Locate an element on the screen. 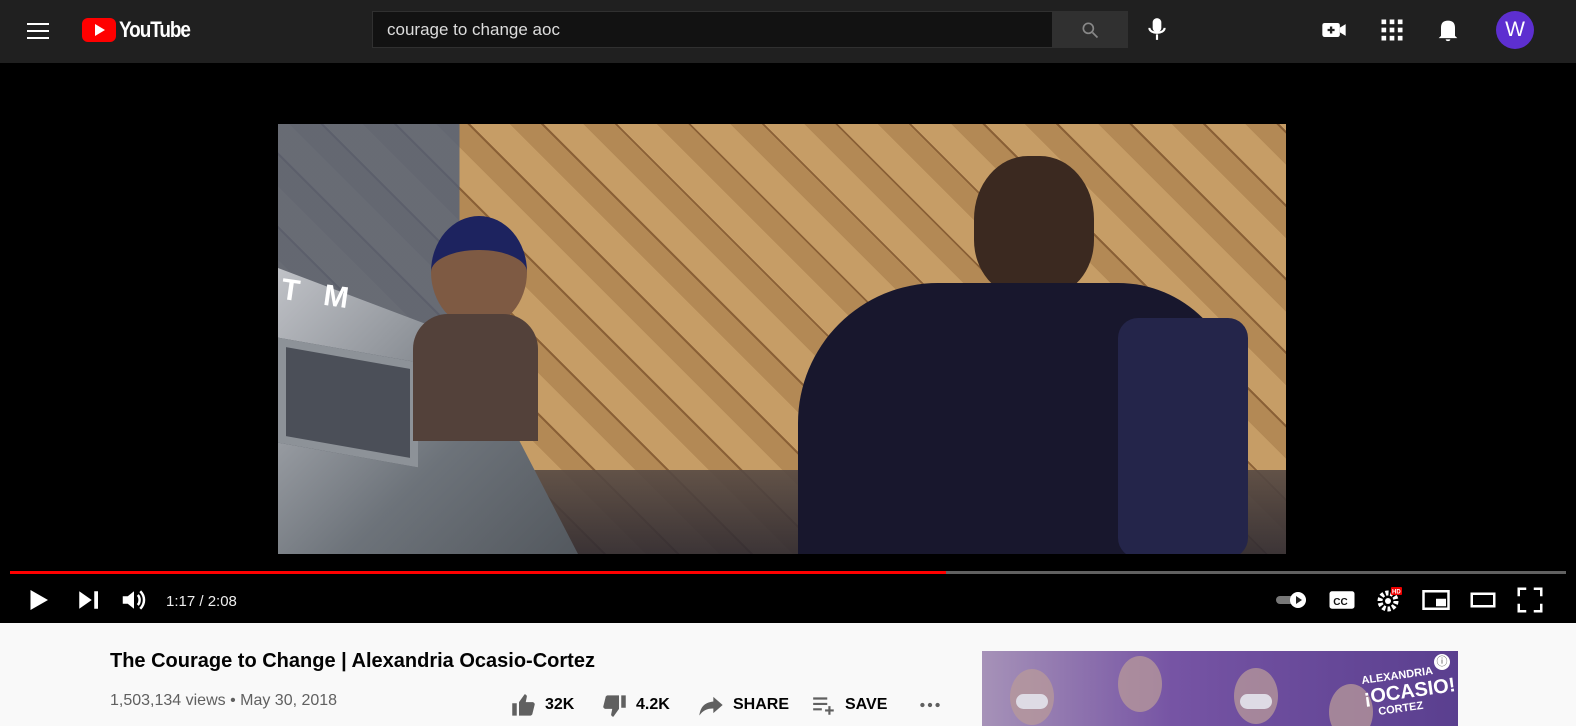 This screenshot has width=1576, height=726. share-arrow-icon is located at coordinates (711, 706).